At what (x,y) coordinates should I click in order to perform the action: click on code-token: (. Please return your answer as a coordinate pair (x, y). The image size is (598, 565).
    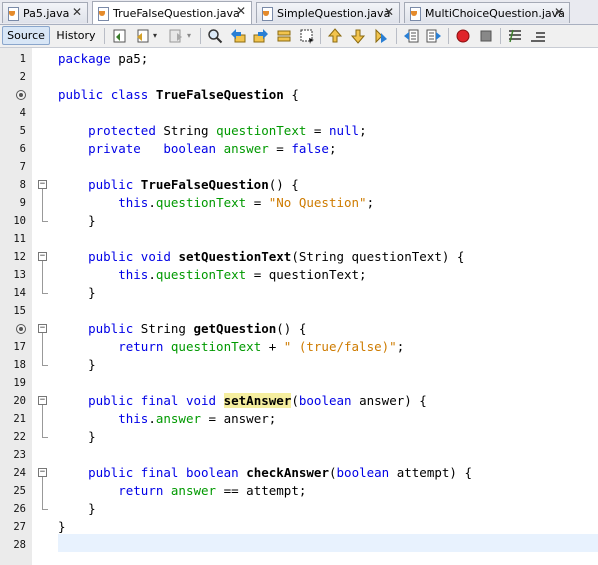
    Looking at the image, I should click on (295, 400).